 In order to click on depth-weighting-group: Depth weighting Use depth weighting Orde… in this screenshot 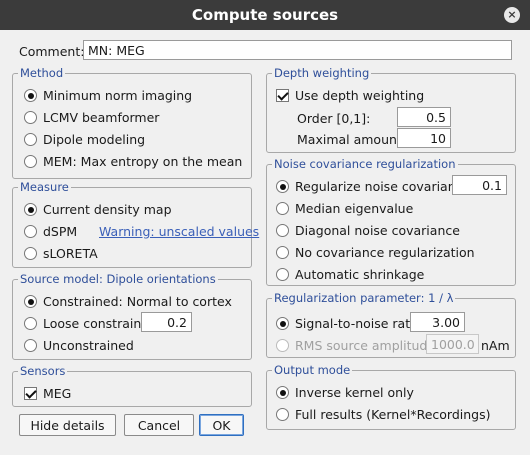, I will do `click(391, 109)`.